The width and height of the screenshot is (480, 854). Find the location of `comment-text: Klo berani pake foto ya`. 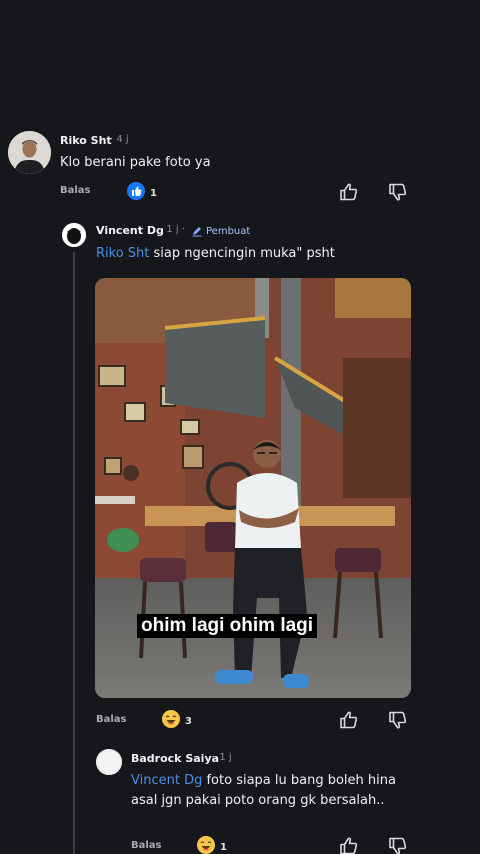

comment-text: Klo berani pake foto ya is located at coordinates (135, 162).